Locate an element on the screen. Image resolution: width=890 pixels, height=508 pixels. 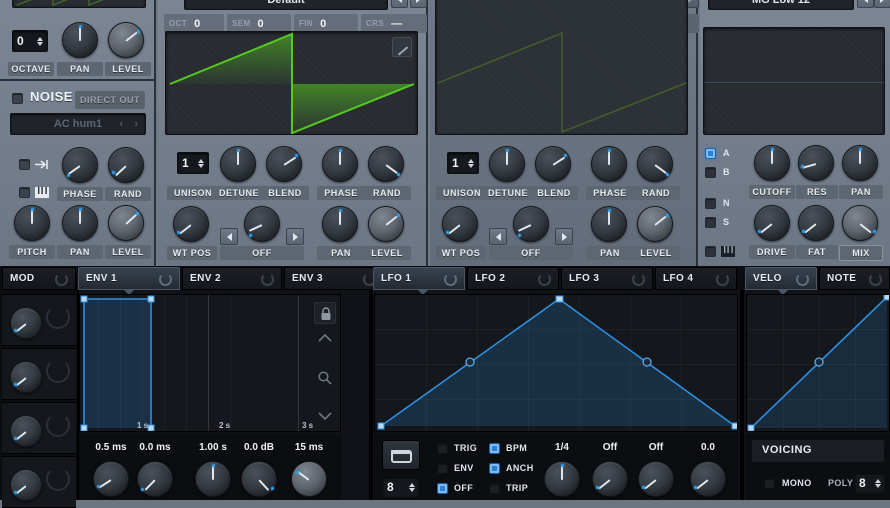
osc-a-phase-knob is located at coordinates (340, 164).